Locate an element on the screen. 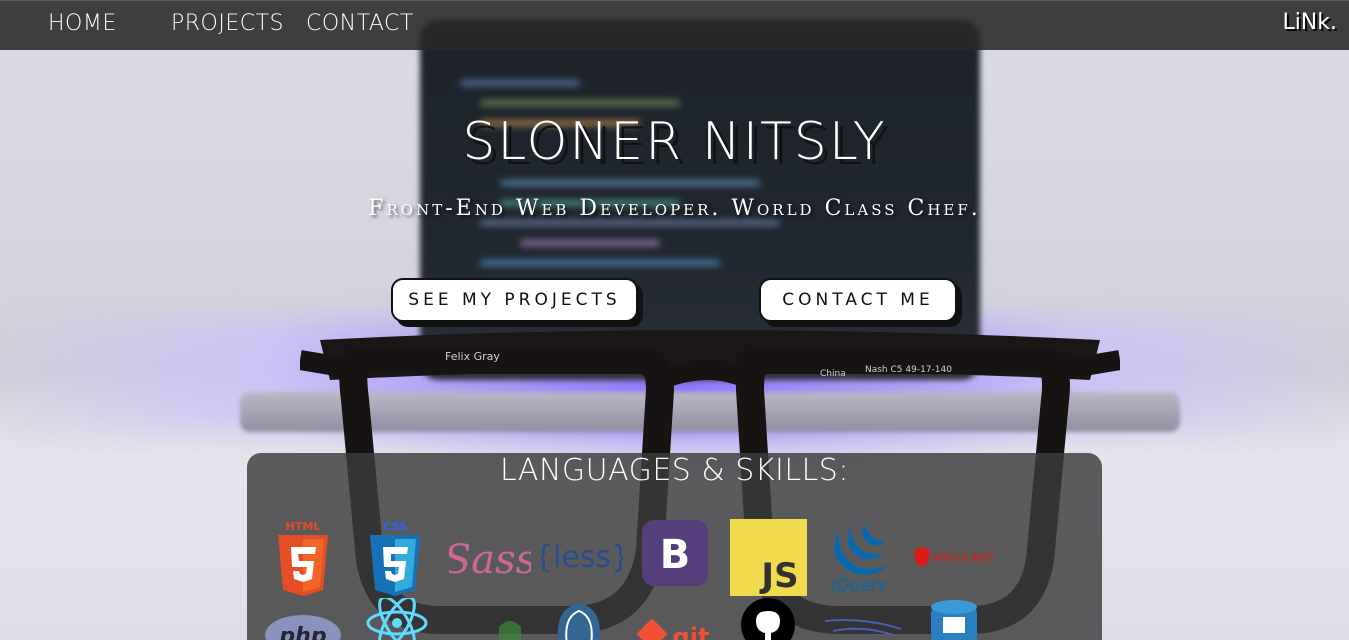  bootstrap-label: B is located at coordinates (675, 555).